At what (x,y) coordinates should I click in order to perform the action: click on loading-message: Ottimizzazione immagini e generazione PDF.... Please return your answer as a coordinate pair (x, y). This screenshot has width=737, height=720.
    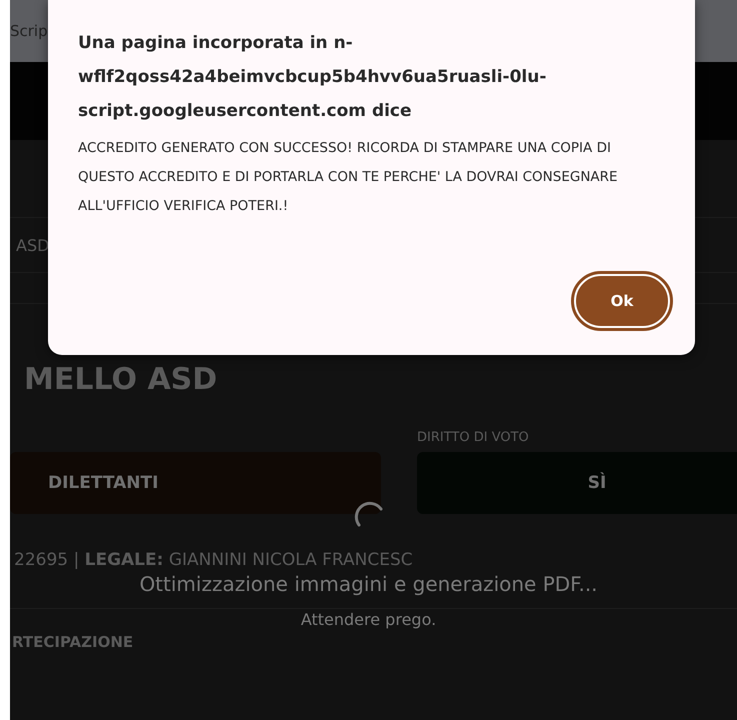
    Looking at the image, I should click on (368, 584).